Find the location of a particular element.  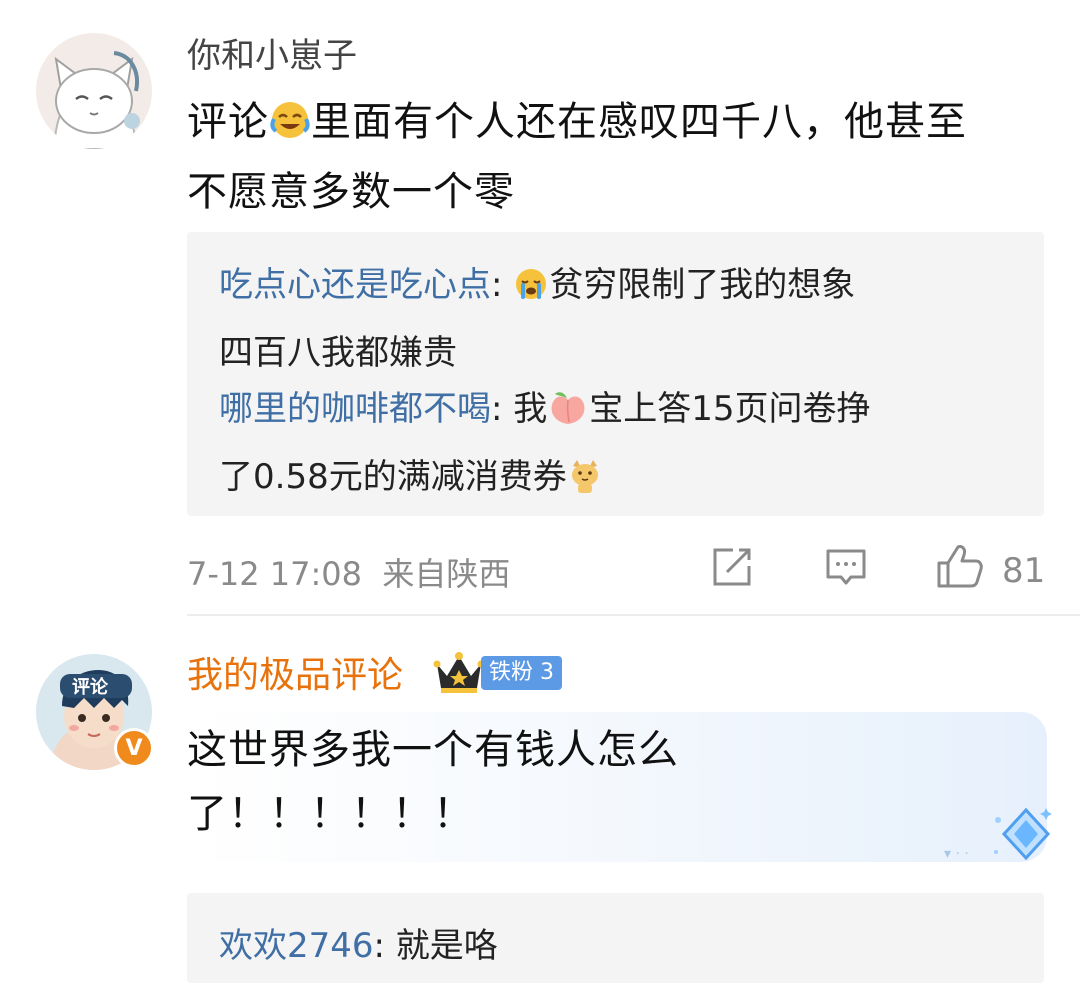

comment-text-line: 这世界多我一个有钱人怎么 is located at coordinates (433, 750).